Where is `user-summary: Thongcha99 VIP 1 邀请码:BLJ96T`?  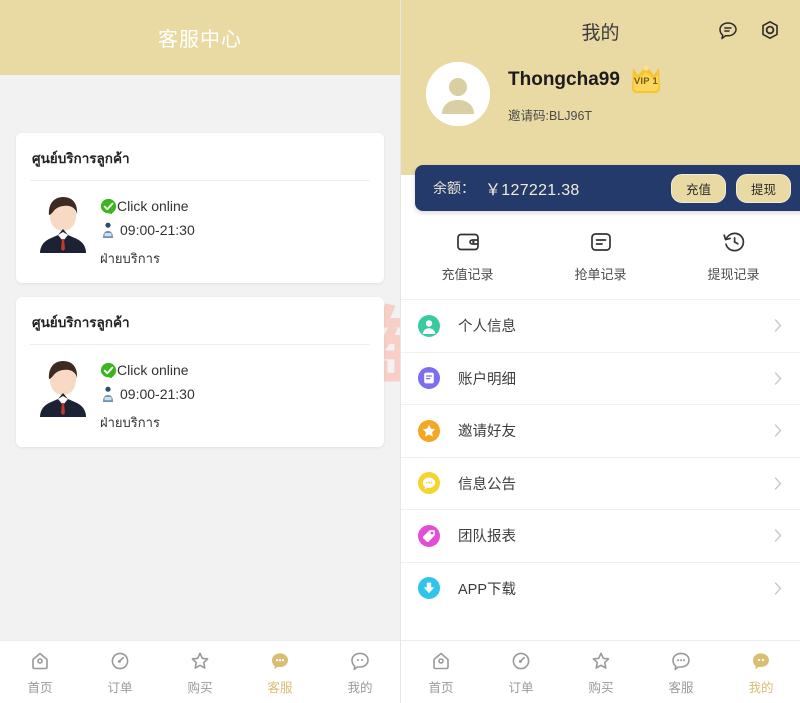
user-summary: Thongcha99 VIP 1 邀请码:BLJ96T is located at coordinates (600, 94).